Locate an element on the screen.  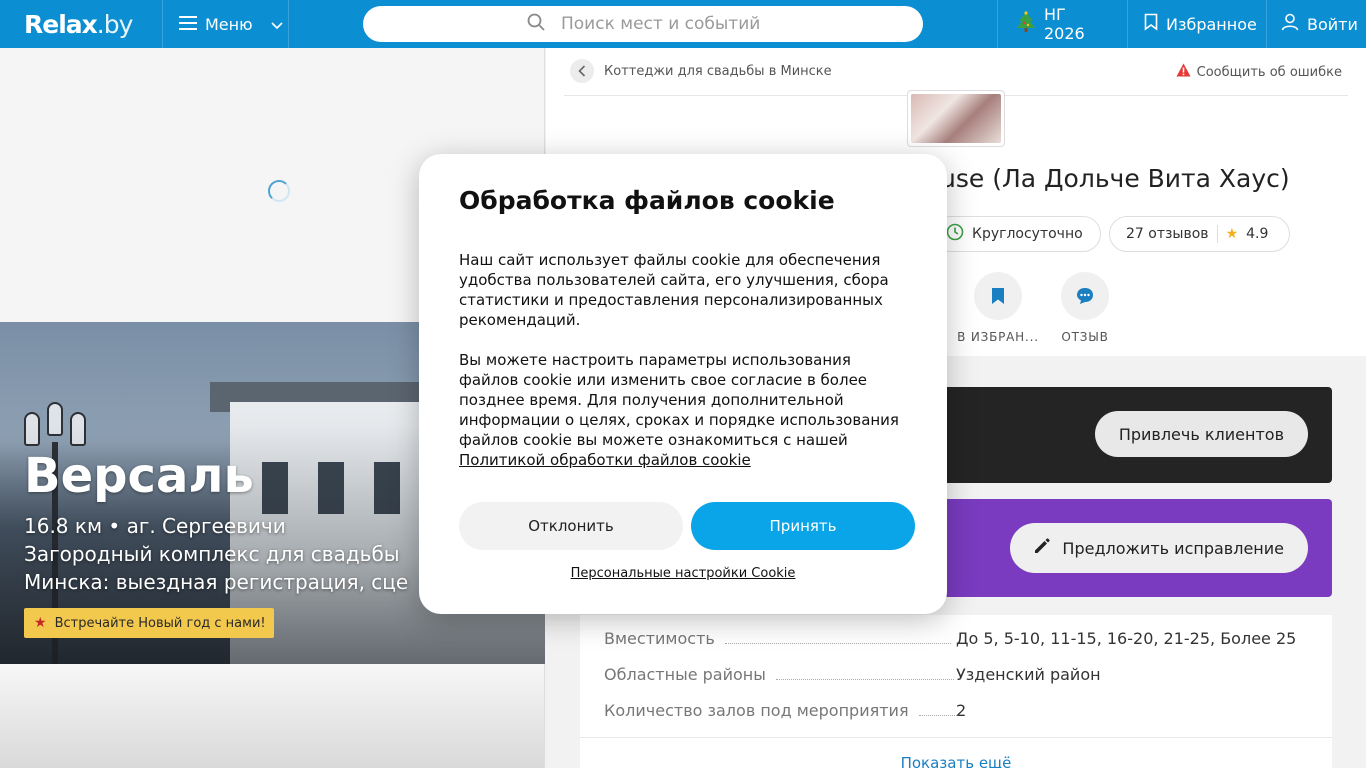
cookie-policy-link: Политикой обработки файлов cookie is located at coordinates (605, 460).